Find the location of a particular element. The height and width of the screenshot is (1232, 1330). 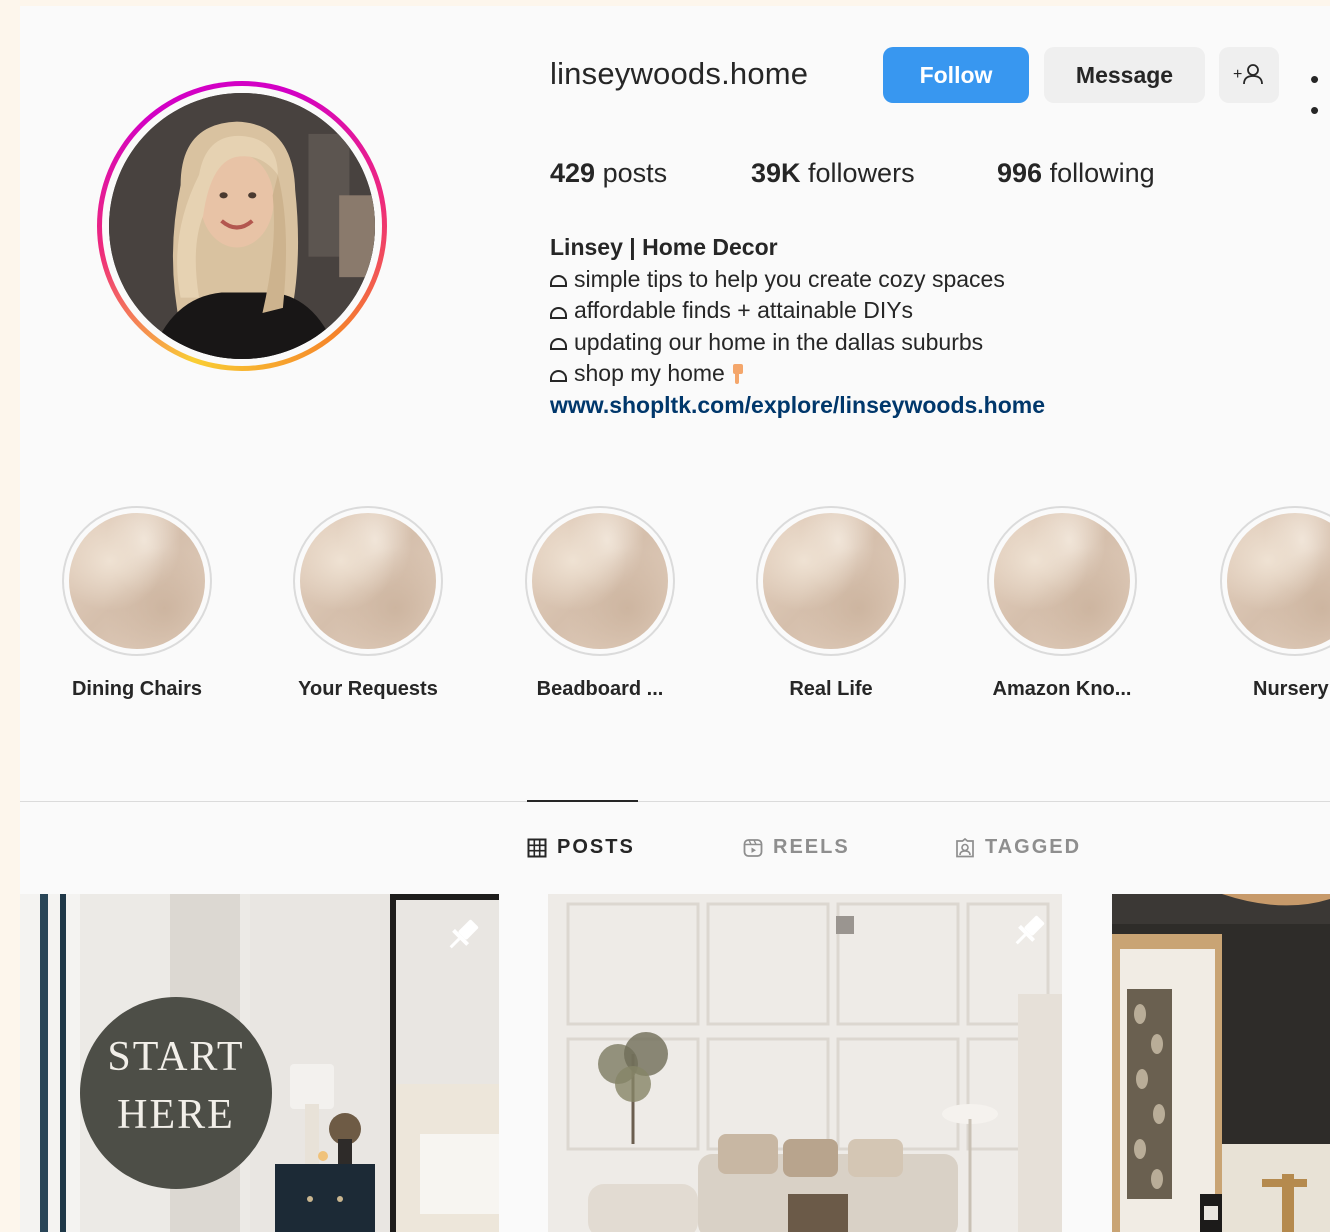

tab-reels: REELS is located at coordinates (796, 847).